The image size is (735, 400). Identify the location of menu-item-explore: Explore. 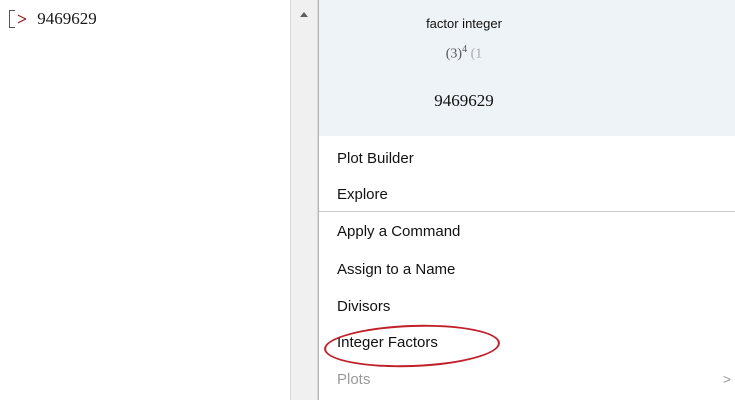
(527, 194).